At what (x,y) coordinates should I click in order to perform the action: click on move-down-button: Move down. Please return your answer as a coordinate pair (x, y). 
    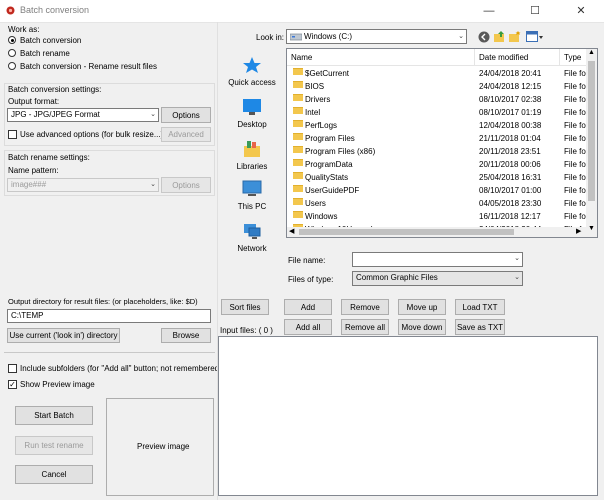
    Looking at the image, I should click on (422, 327).